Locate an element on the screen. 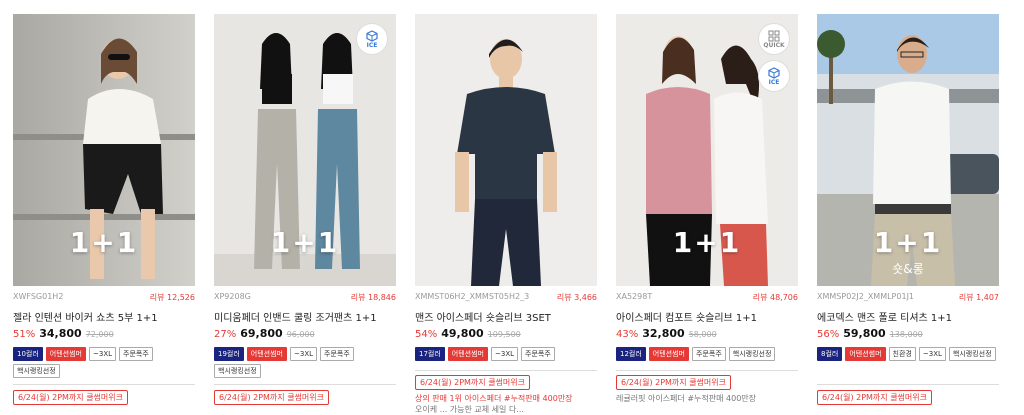 The image size is (1024, 415). product-code: XP9208G is located at coordinates (232, 296).